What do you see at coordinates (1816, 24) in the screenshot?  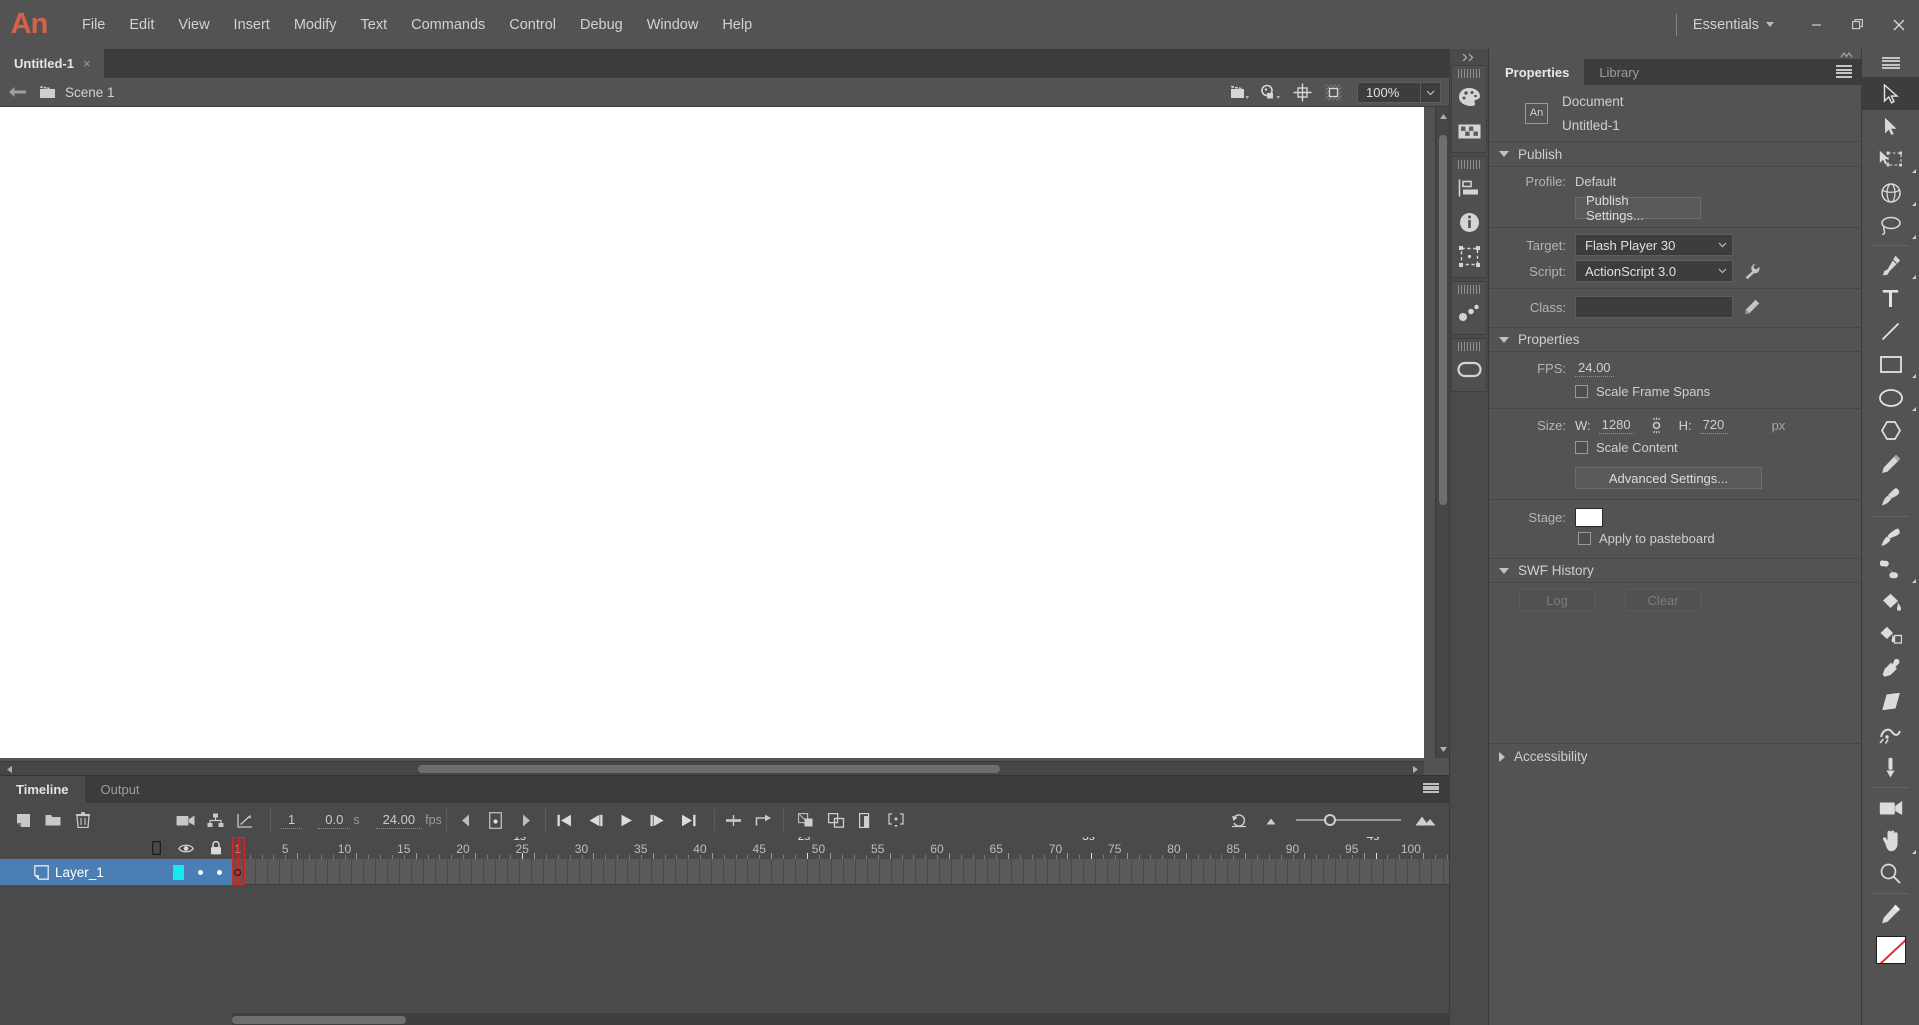 I see `minimize-button` at bounding box center [1816, 24].